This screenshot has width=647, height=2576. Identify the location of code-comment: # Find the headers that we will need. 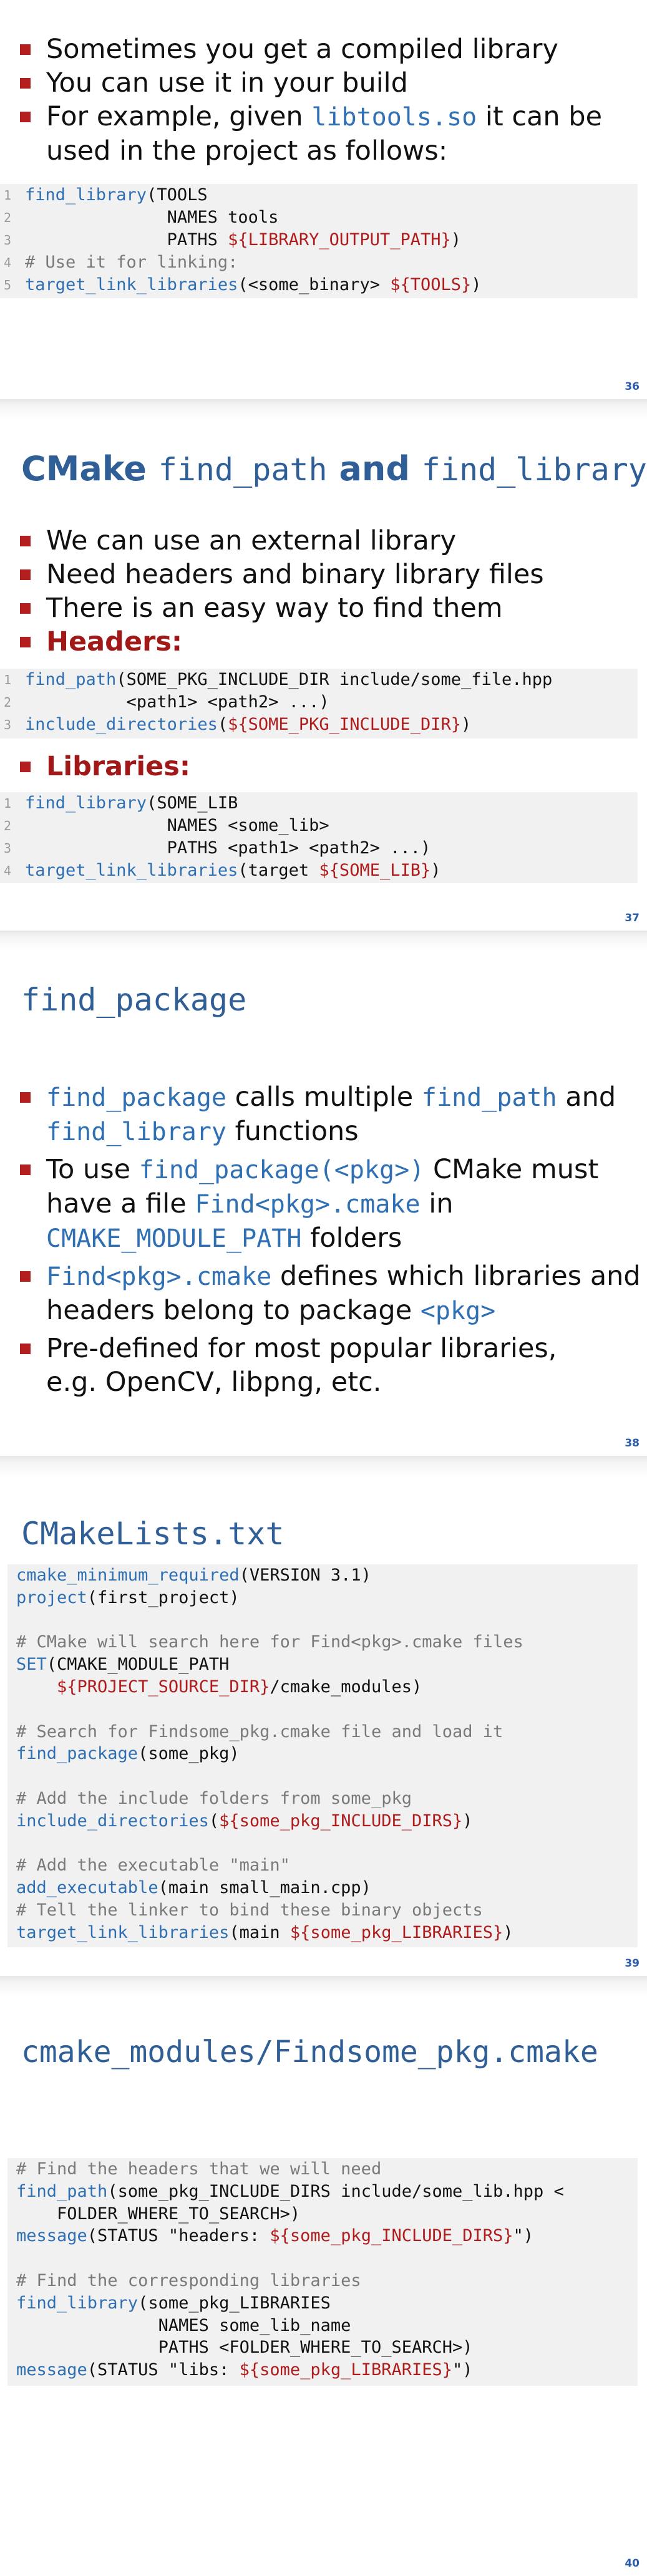
(199, 2169).